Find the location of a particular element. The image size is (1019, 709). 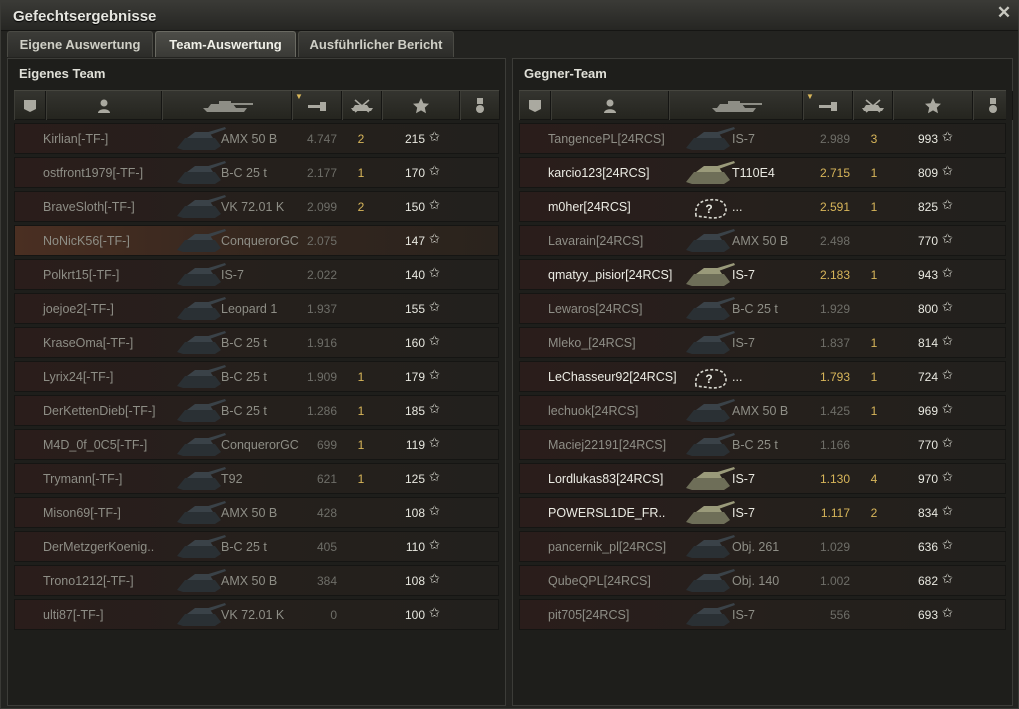

damage-value: 1.130 is located at coordinates (834, 479).